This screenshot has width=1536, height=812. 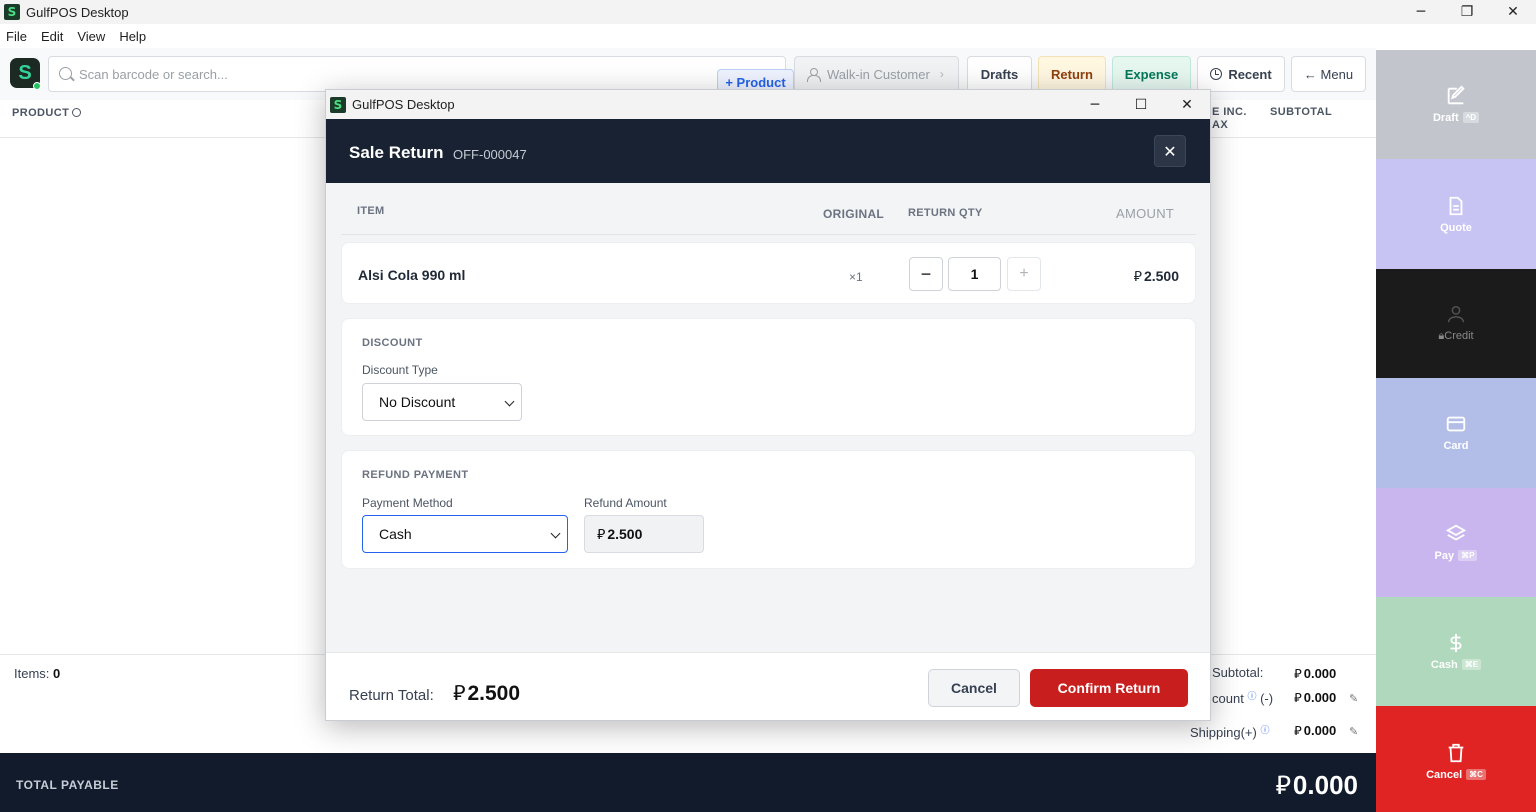 I want to click on layers-icon, so click(x=1456, y=532).